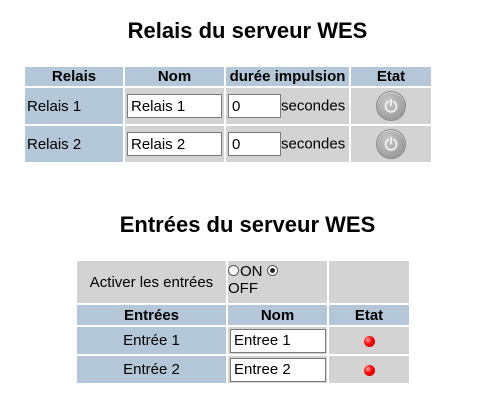  I want to click on radio-off-label: OFF, so click(243, 288).